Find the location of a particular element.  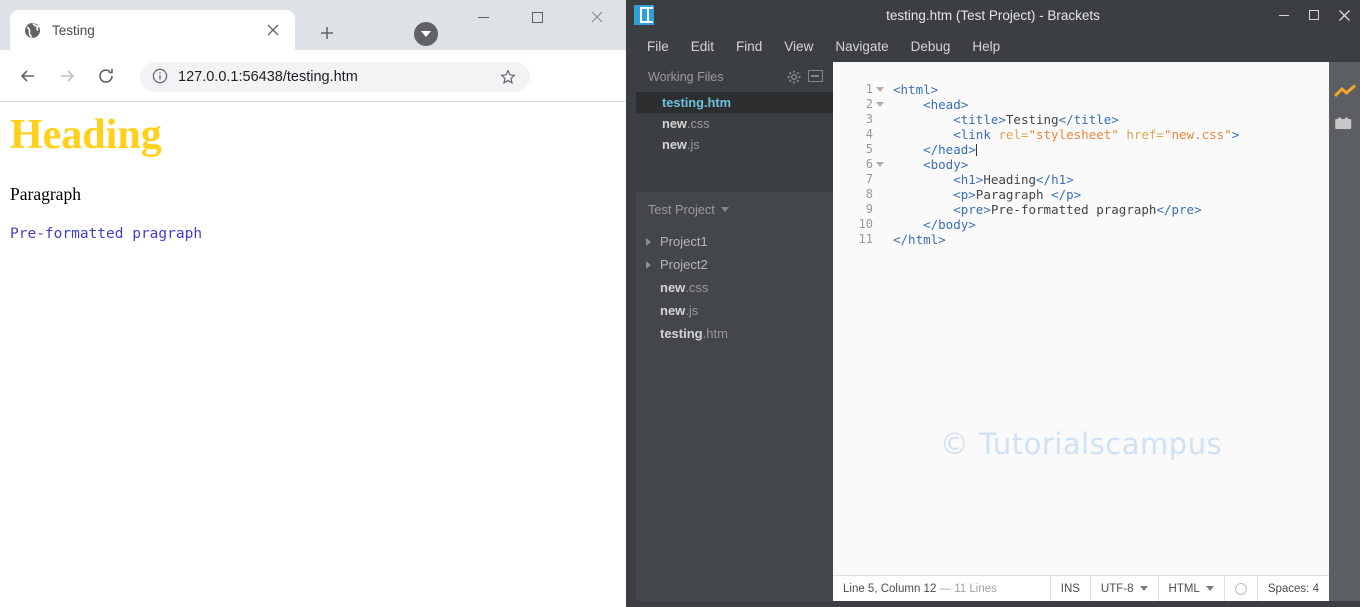

gear-icon is located at coordinates (794, 77).